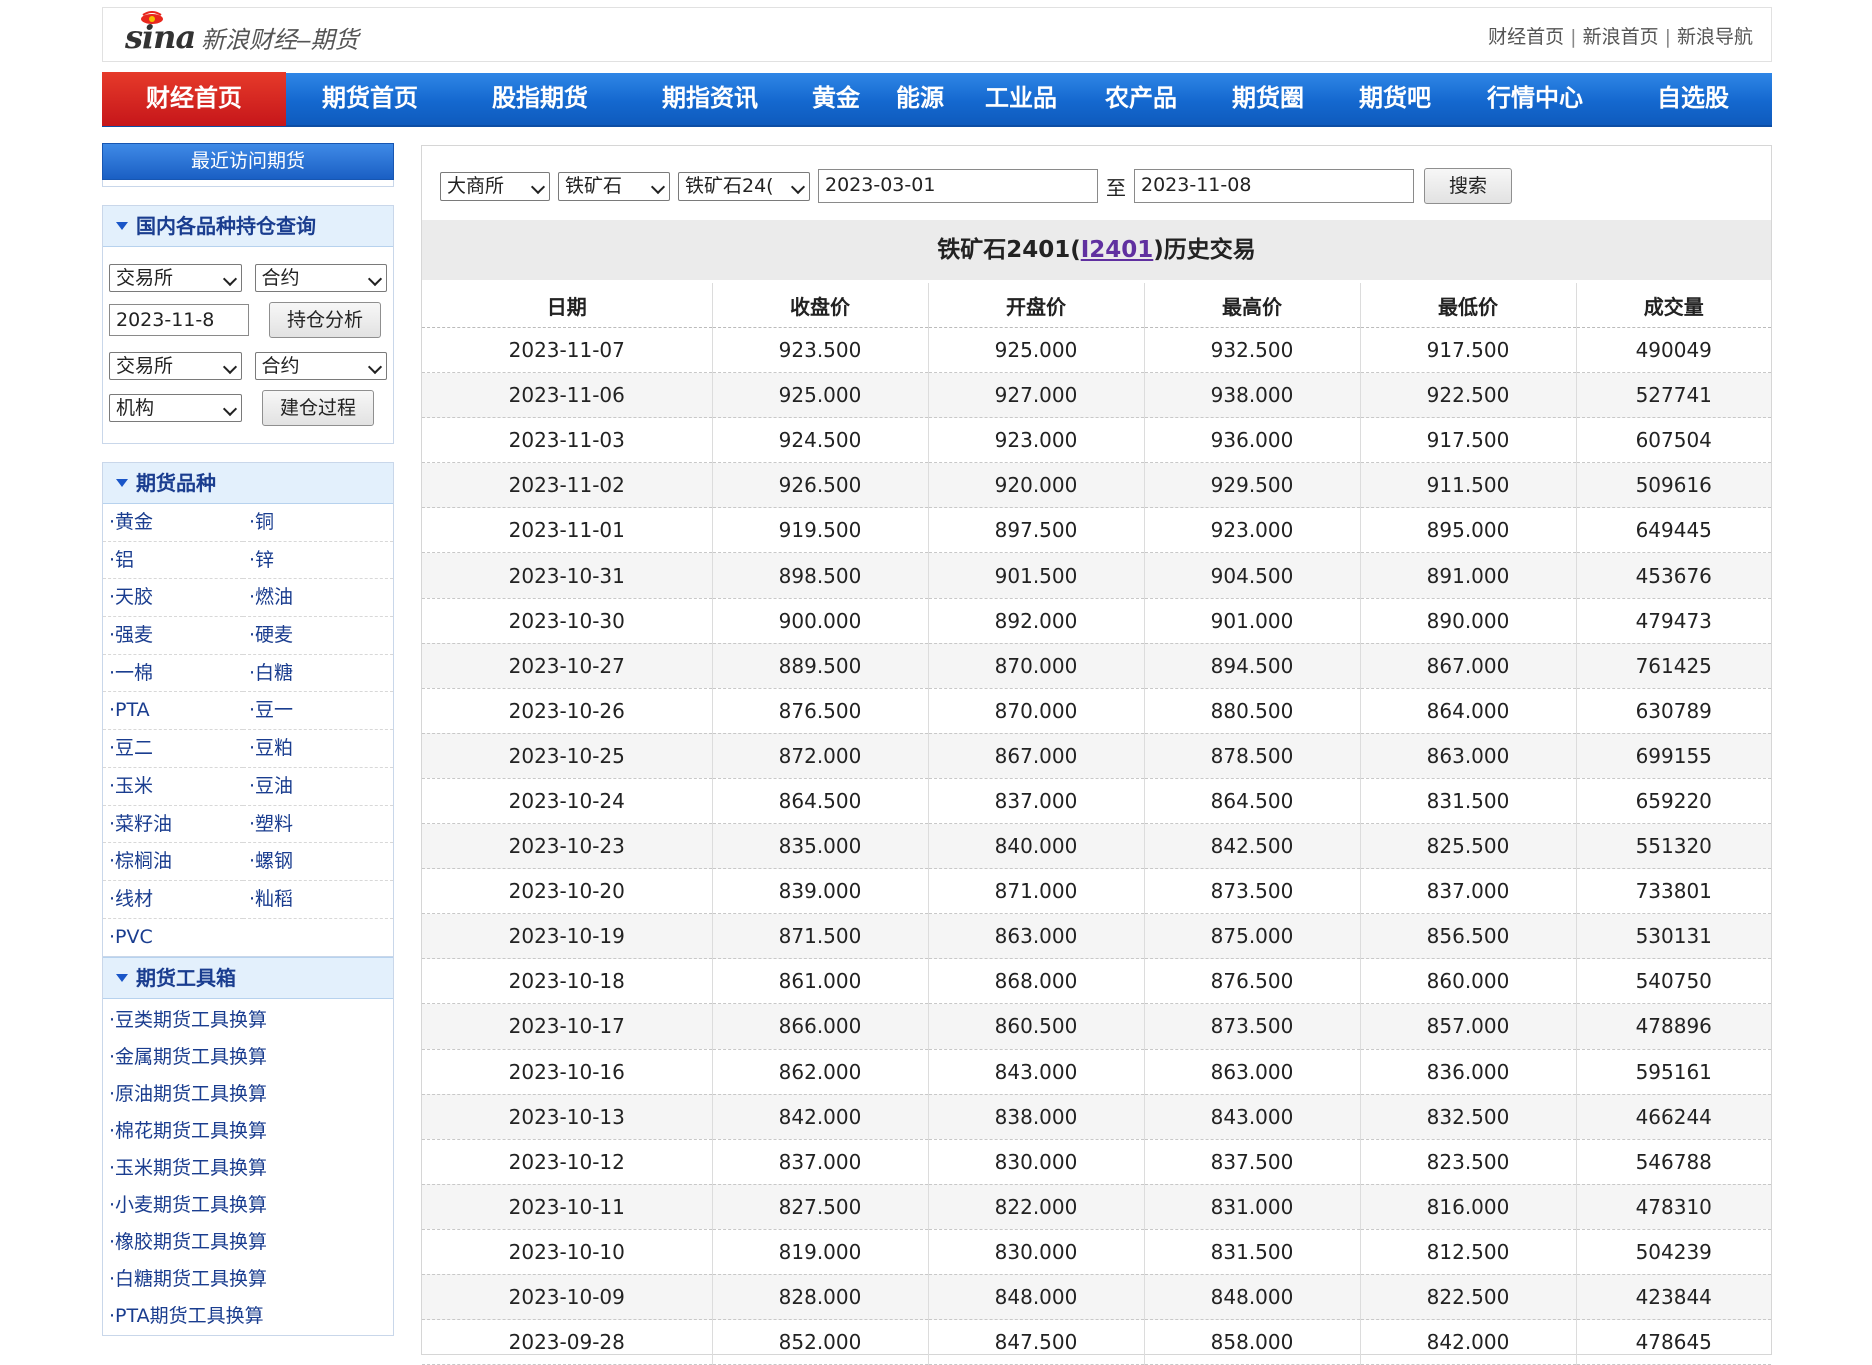  Describe the element at coordinates (820, 981) in the screenshot. I see `cell-close: 861.000` at that location.